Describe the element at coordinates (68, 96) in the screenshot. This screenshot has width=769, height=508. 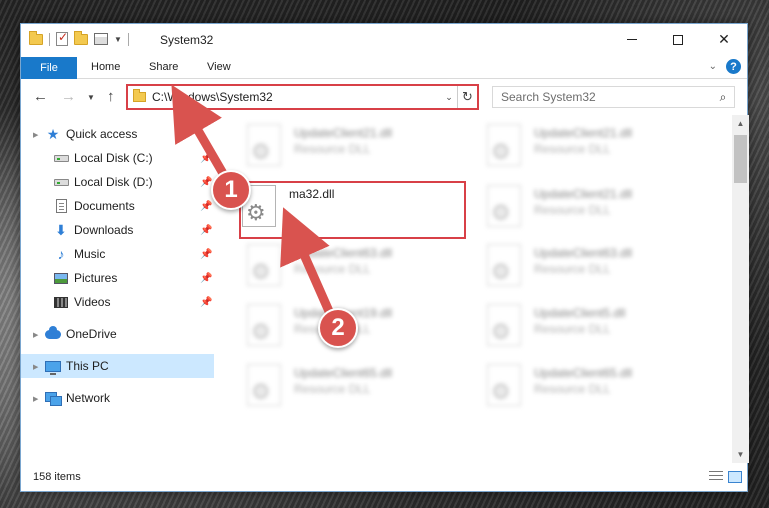
I see `forward-arrow-icon: →` at that location.